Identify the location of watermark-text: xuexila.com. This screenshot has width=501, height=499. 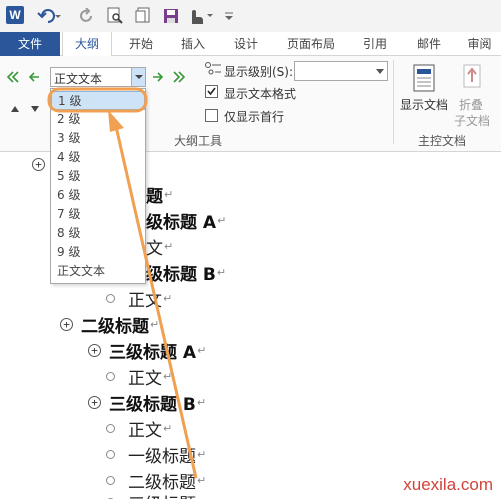
(448, 484).